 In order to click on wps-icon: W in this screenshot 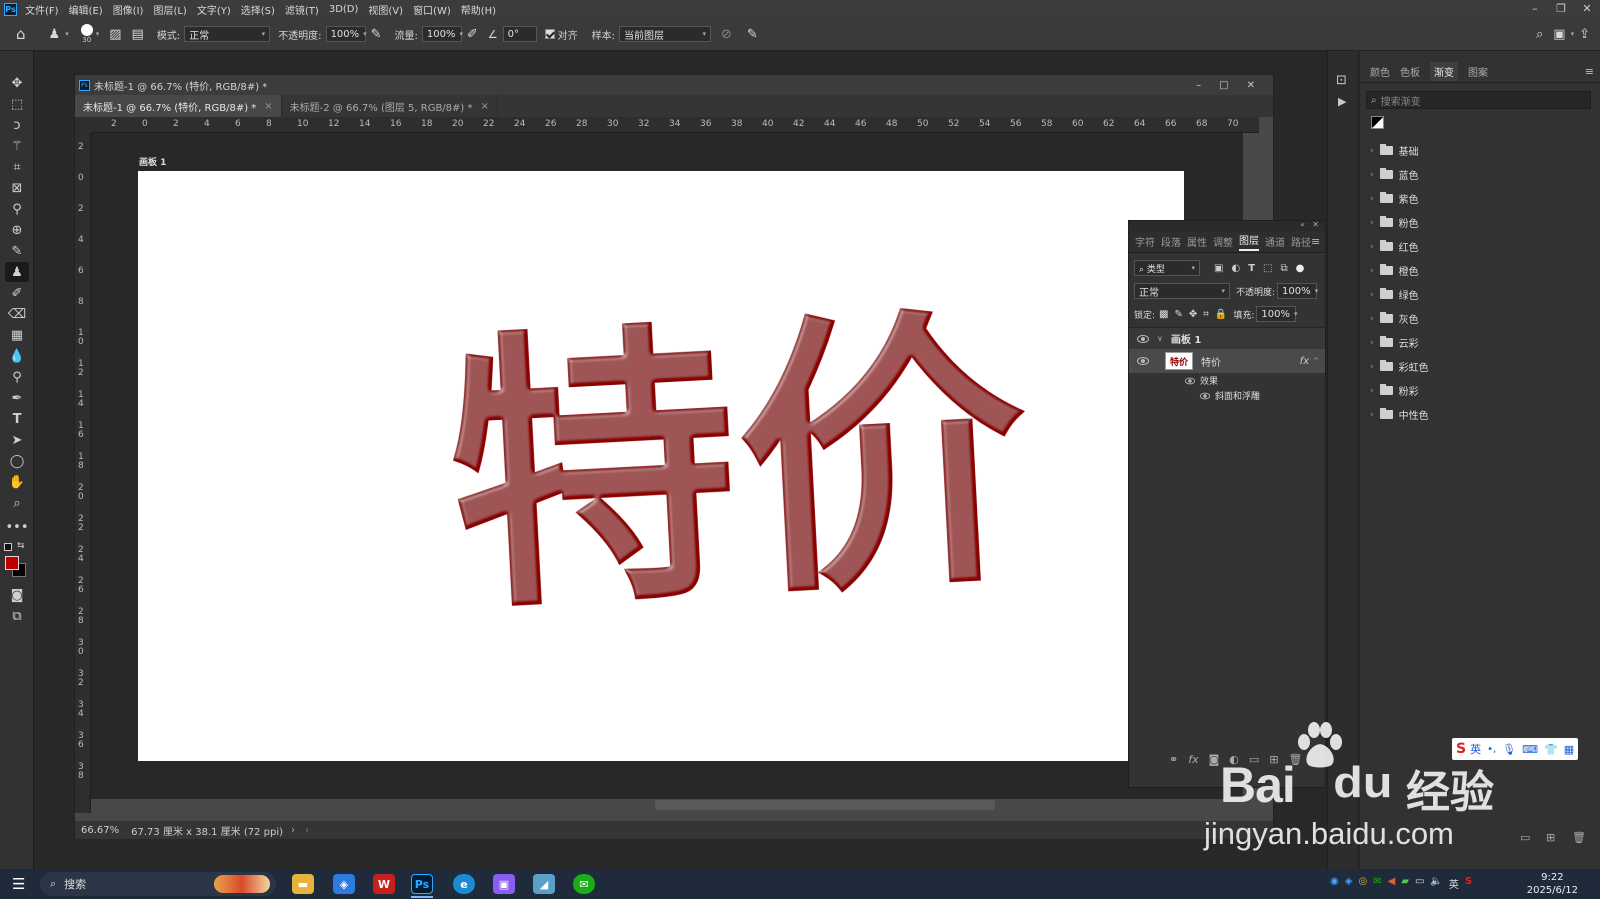, I will do `click(384, 884)`.